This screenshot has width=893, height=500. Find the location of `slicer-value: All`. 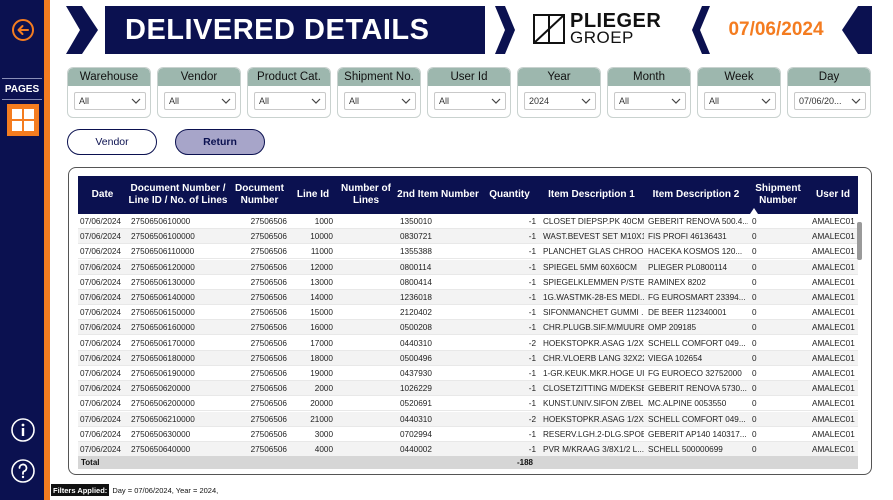

slicer-value: All is located at coordinates (624, 101).